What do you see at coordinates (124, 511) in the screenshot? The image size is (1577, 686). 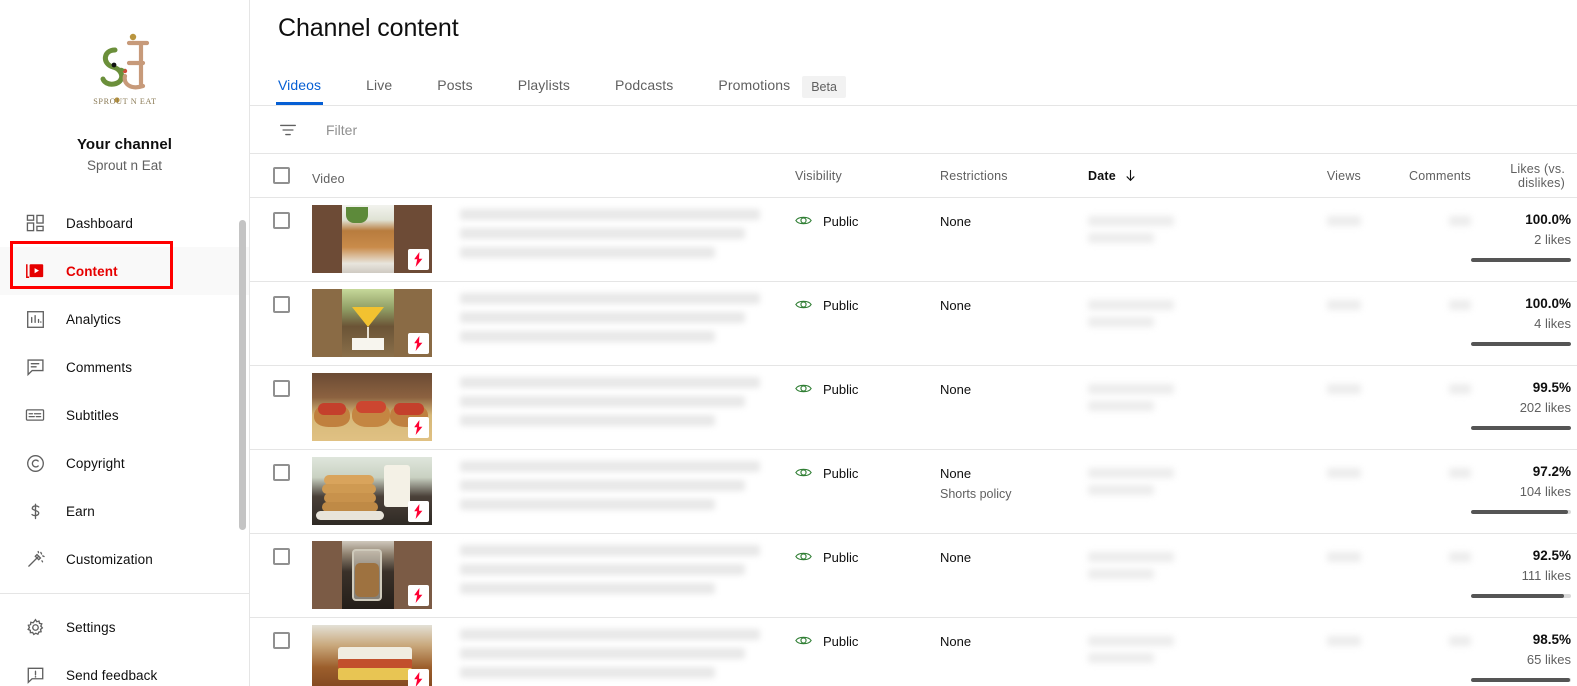 I see `sidebar-item-earn: Earn` at bounding box center [124, 511].